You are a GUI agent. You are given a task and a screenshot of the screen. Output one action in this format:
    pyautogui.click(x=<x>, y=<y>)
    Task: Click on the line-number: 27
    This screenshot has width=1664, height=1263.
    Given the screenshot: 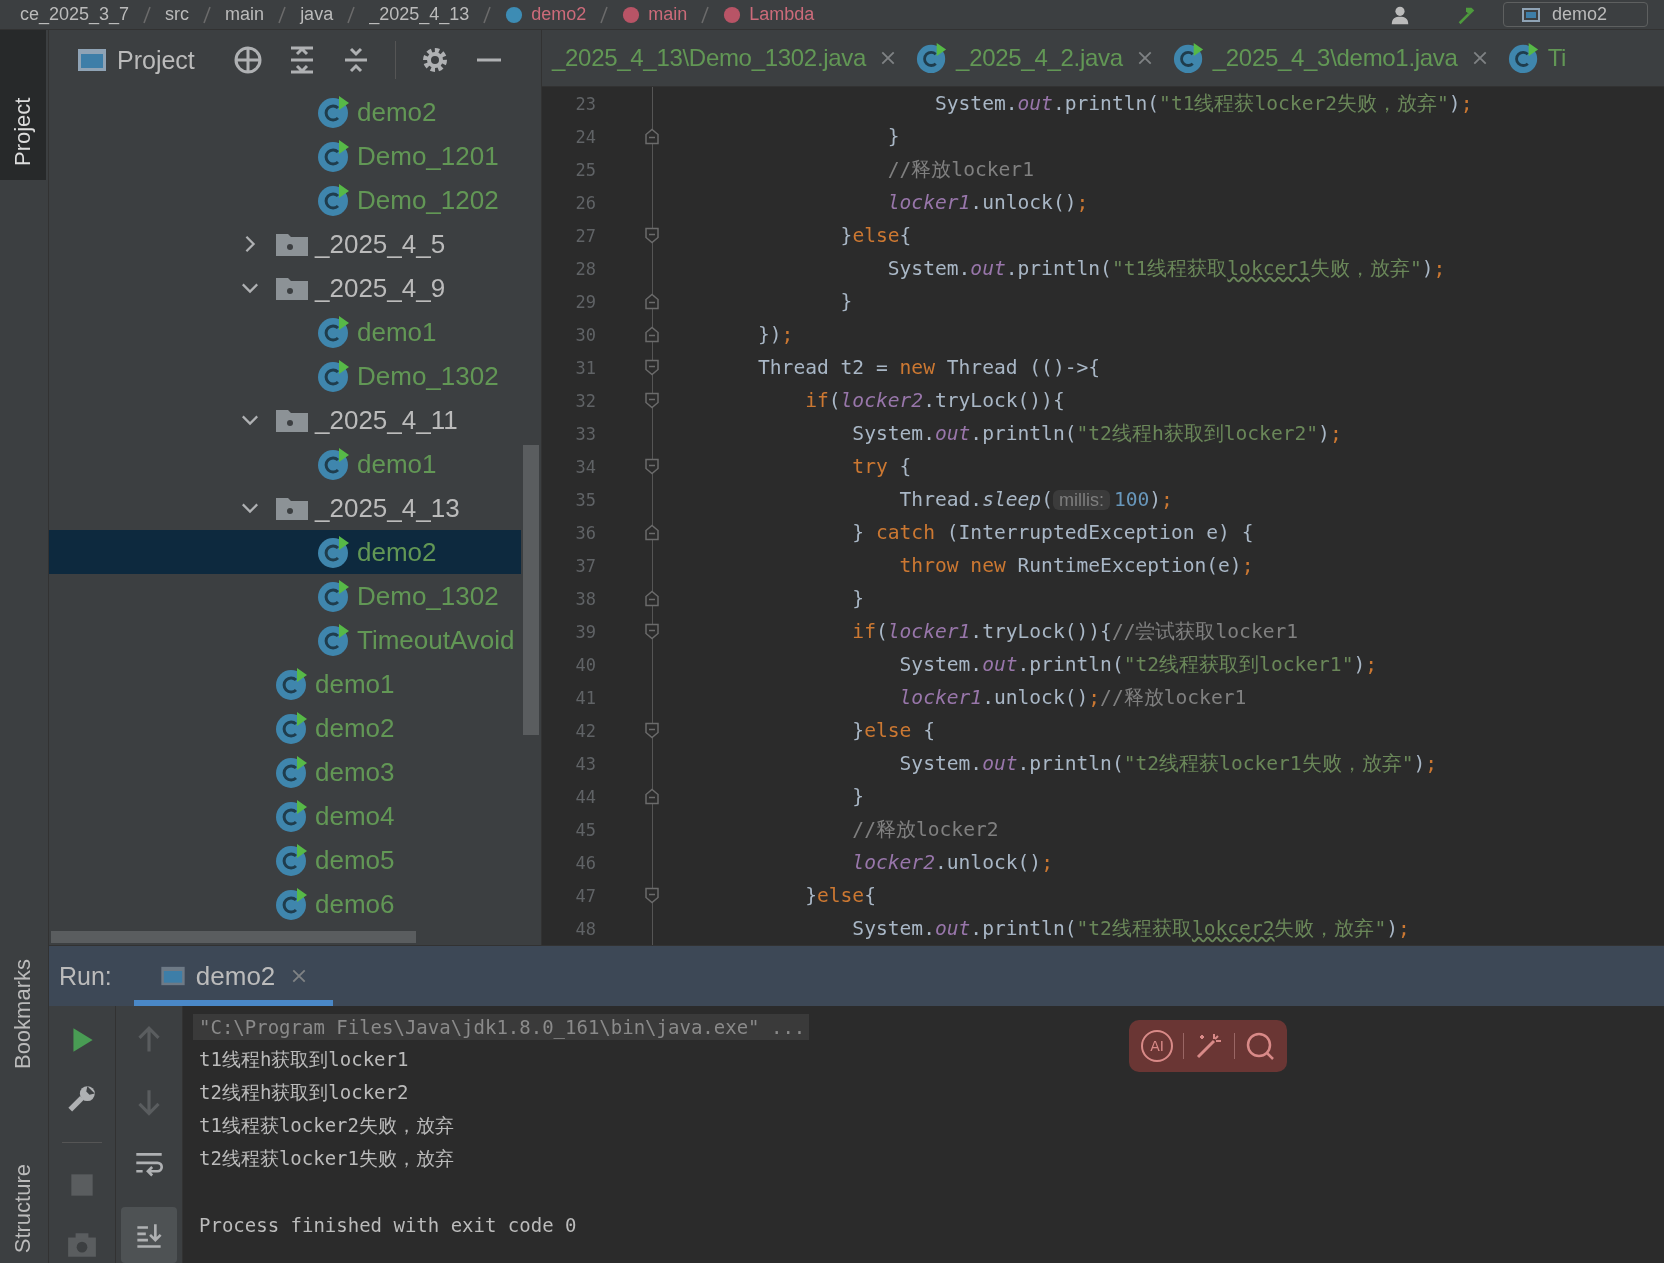 What is the action you would take?
    pyautogui.click(x=585, y=235)
    